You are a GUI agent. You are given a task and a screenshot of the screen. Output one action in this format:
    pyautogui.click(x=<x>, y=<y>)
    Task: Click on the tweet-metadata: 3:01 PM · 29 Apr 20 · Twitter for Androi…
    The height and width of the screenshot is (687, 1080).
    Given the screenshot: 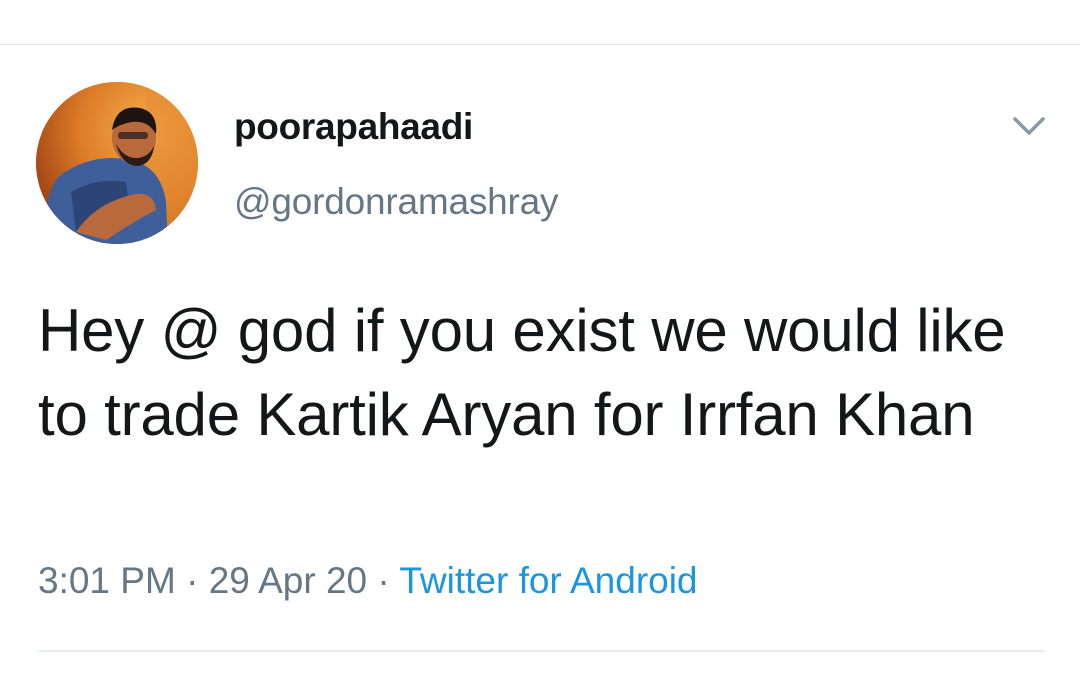 What is the action you would take?
    pyautogui.click(x=368, y=581)
    